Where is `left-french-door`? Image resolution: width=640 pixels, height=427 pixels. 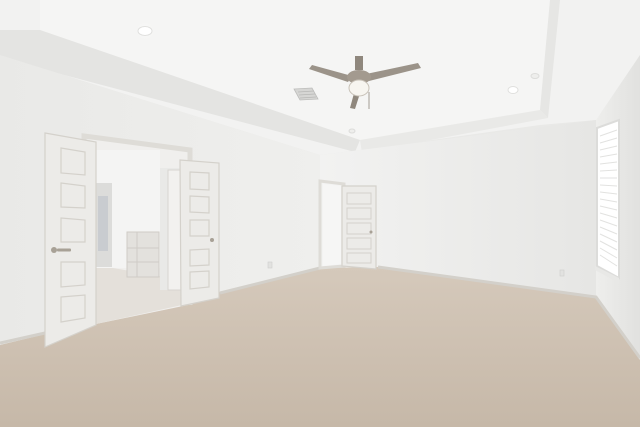 left-french-door is located at coordinates (70, 240).